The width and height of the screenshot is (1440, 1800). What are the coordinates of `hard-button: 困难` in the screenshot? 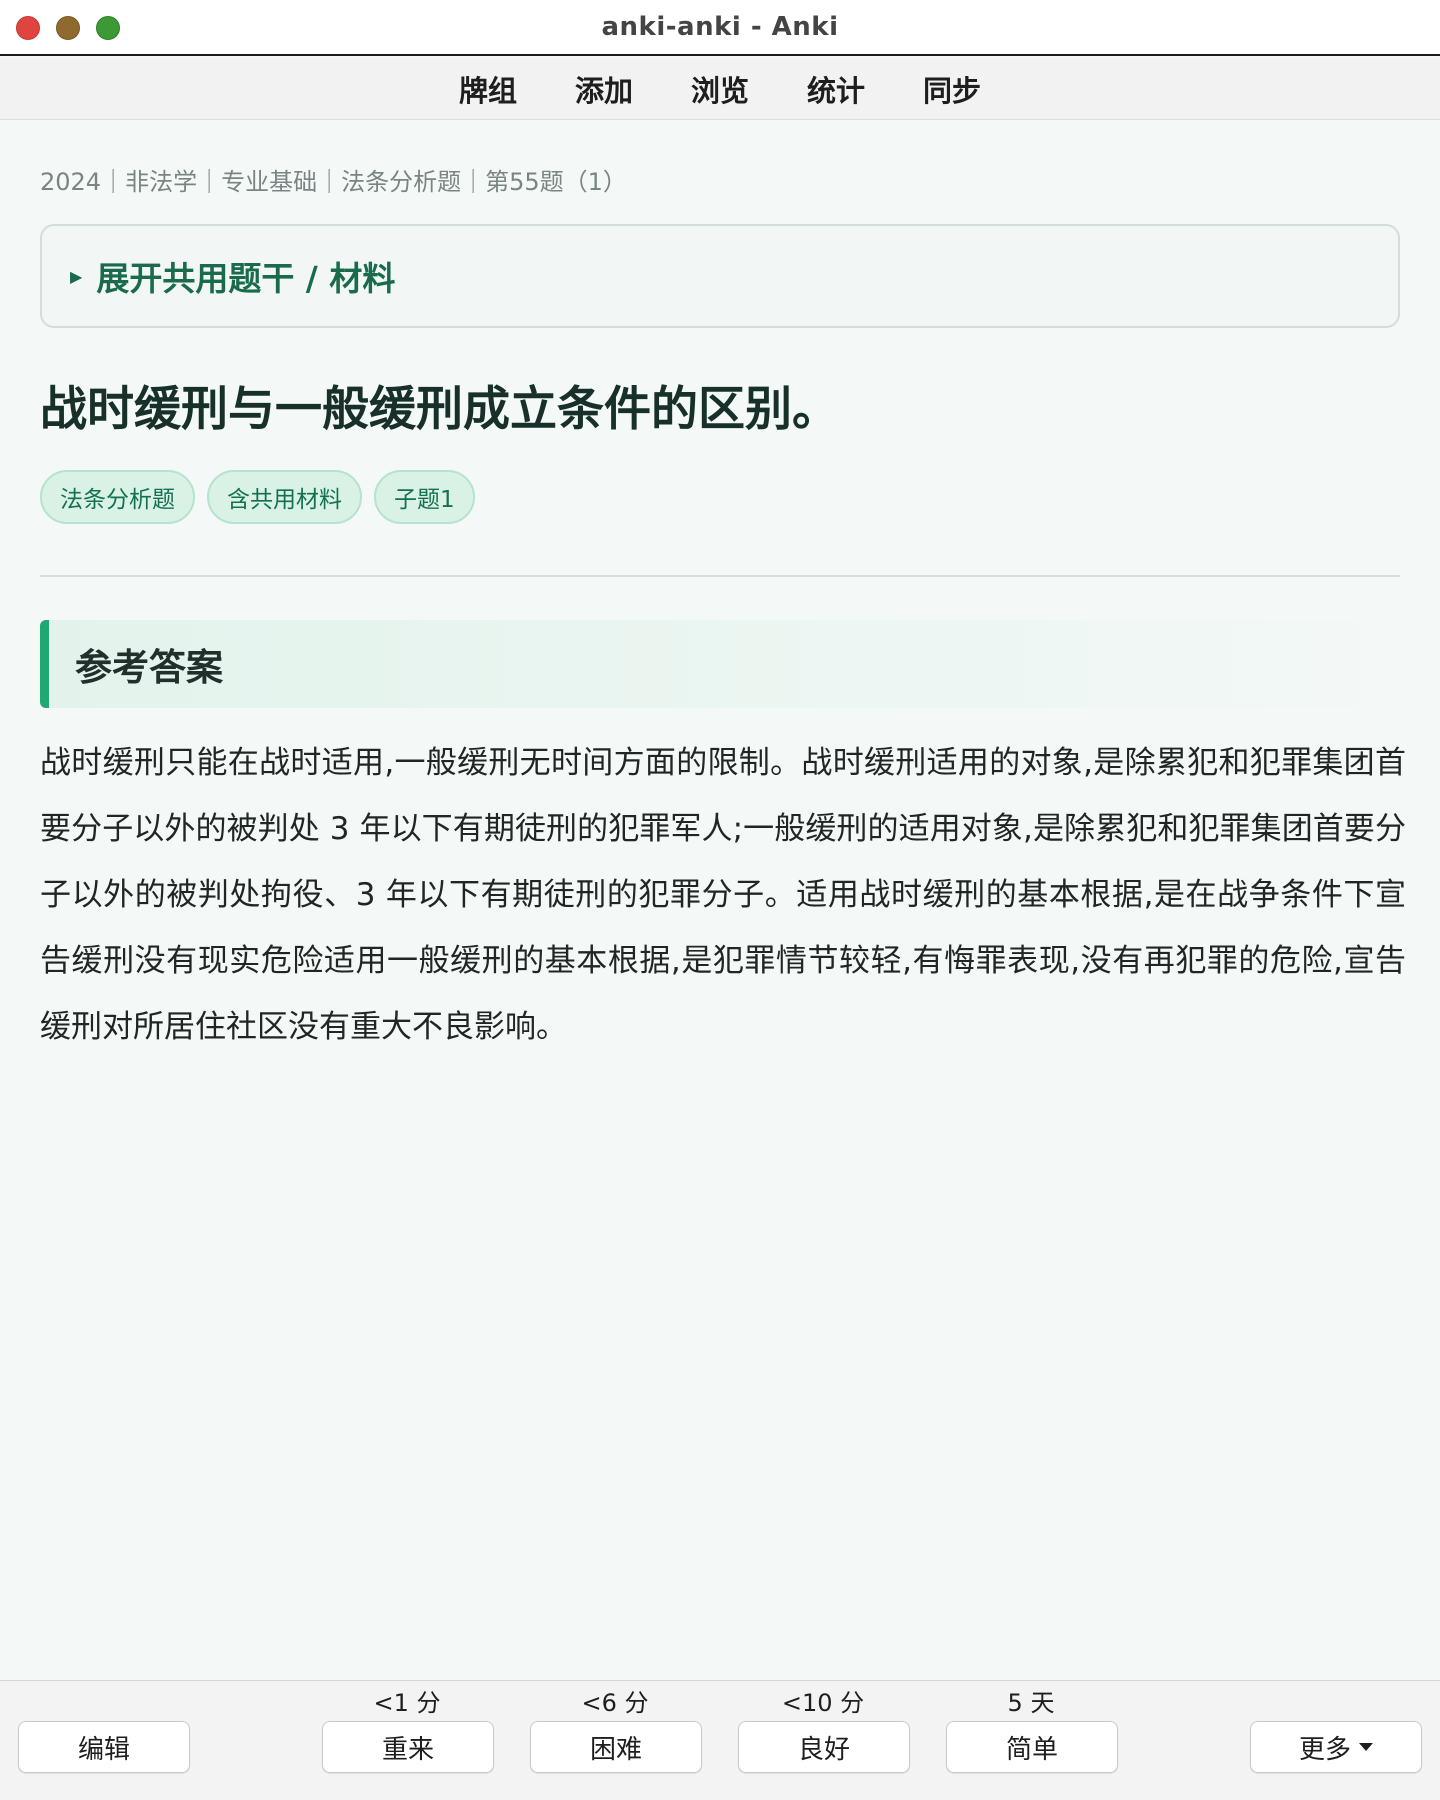 It's located at (616, 1747).